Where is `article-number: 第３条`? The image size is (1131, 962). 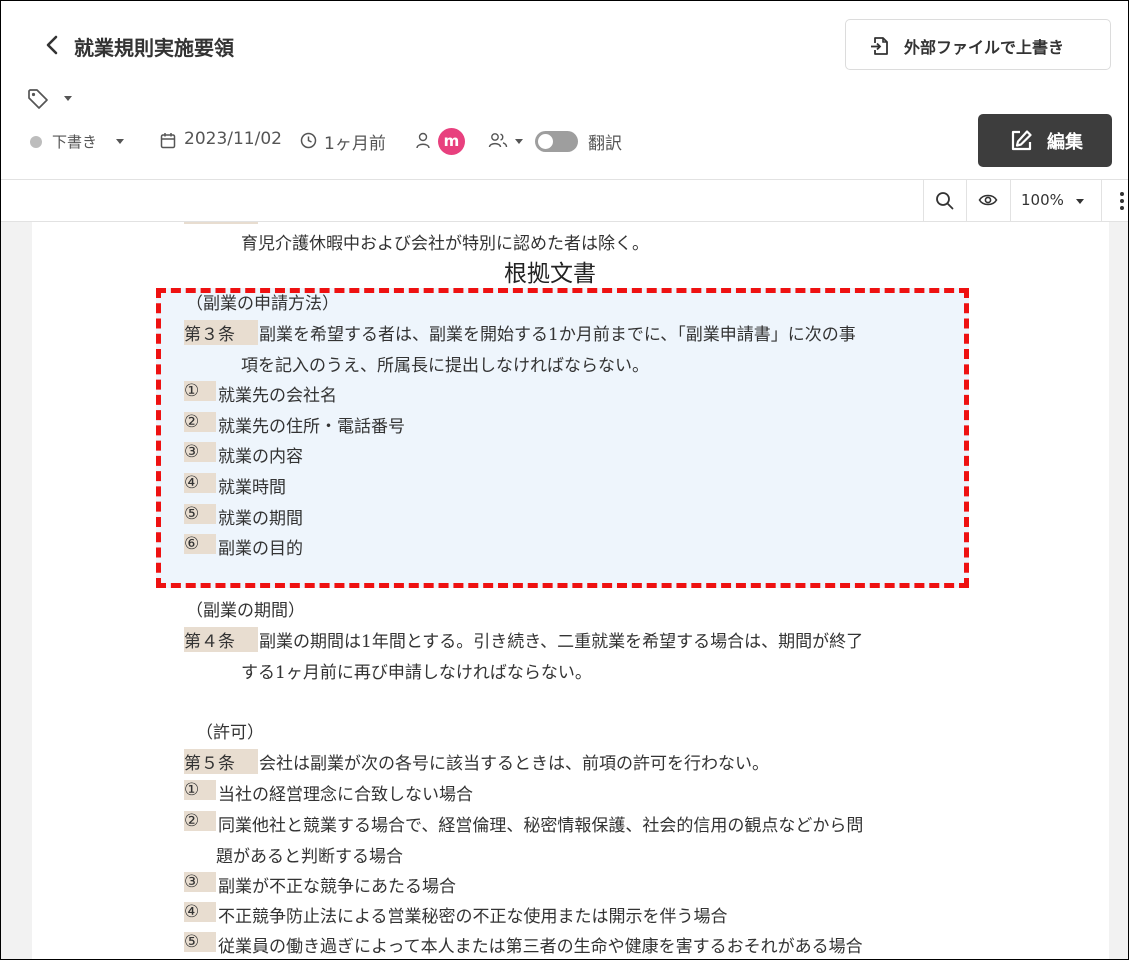 article-number: 第３条 is located at coordinates (221, 332).